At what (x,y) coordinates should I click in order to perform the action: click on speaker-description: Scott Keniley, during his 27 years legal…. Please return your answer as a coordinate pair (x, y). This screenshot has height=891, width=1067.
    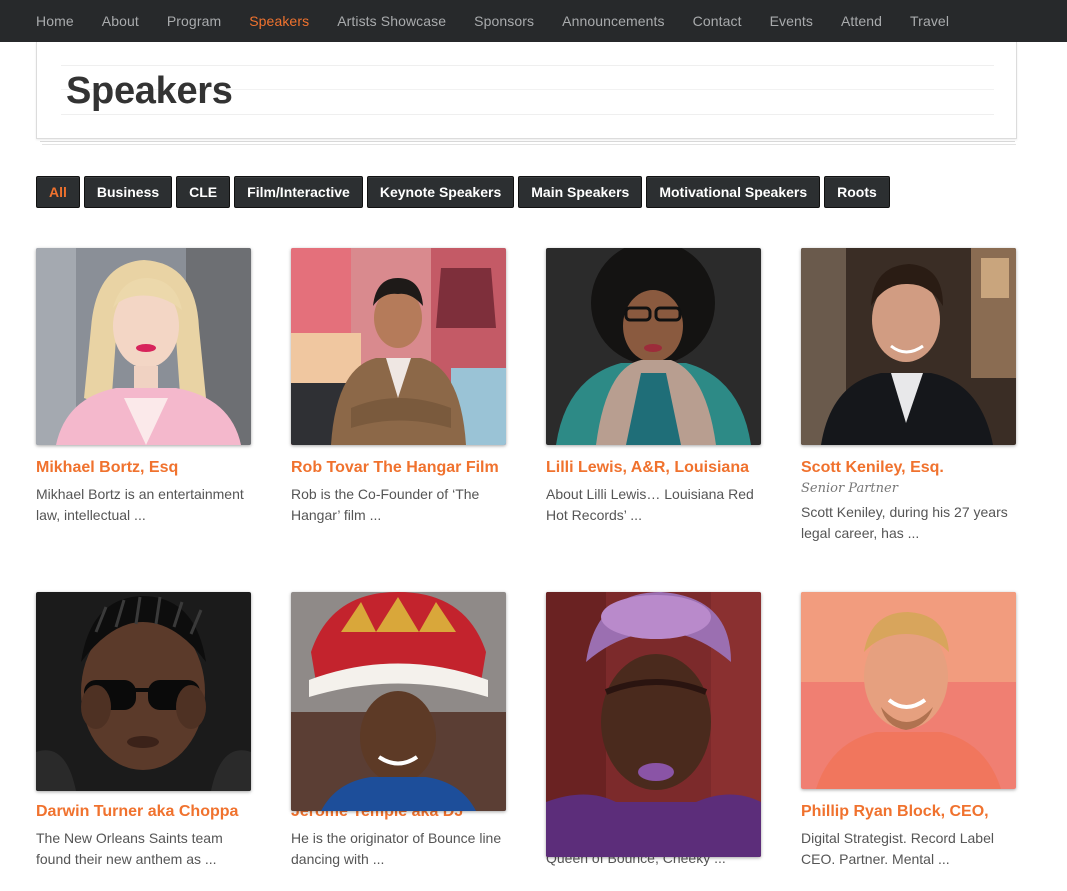
    Looking at the image, I should click on (904, 522).